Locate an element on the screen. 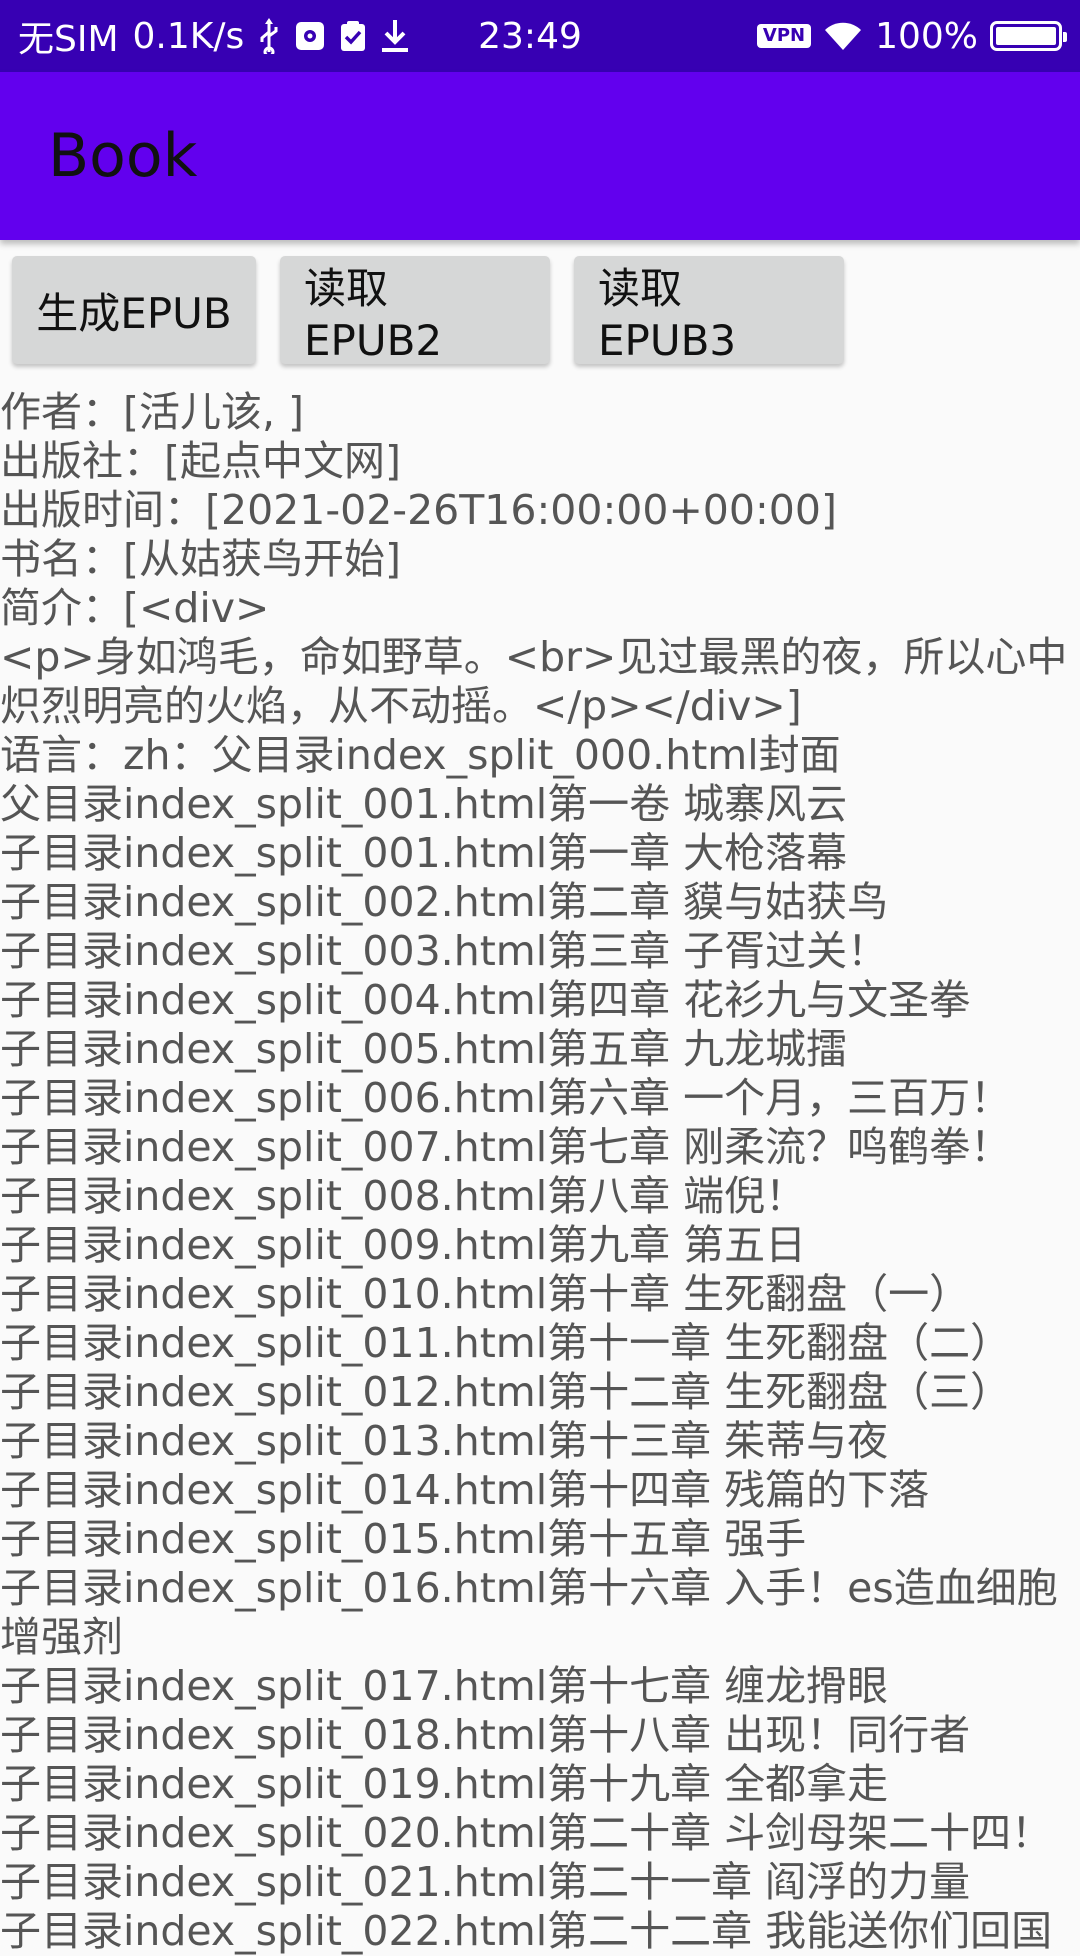  content-line: 子目录index_split_005.html第五章 九龙城擂 is located at coordinates (424, 1049).